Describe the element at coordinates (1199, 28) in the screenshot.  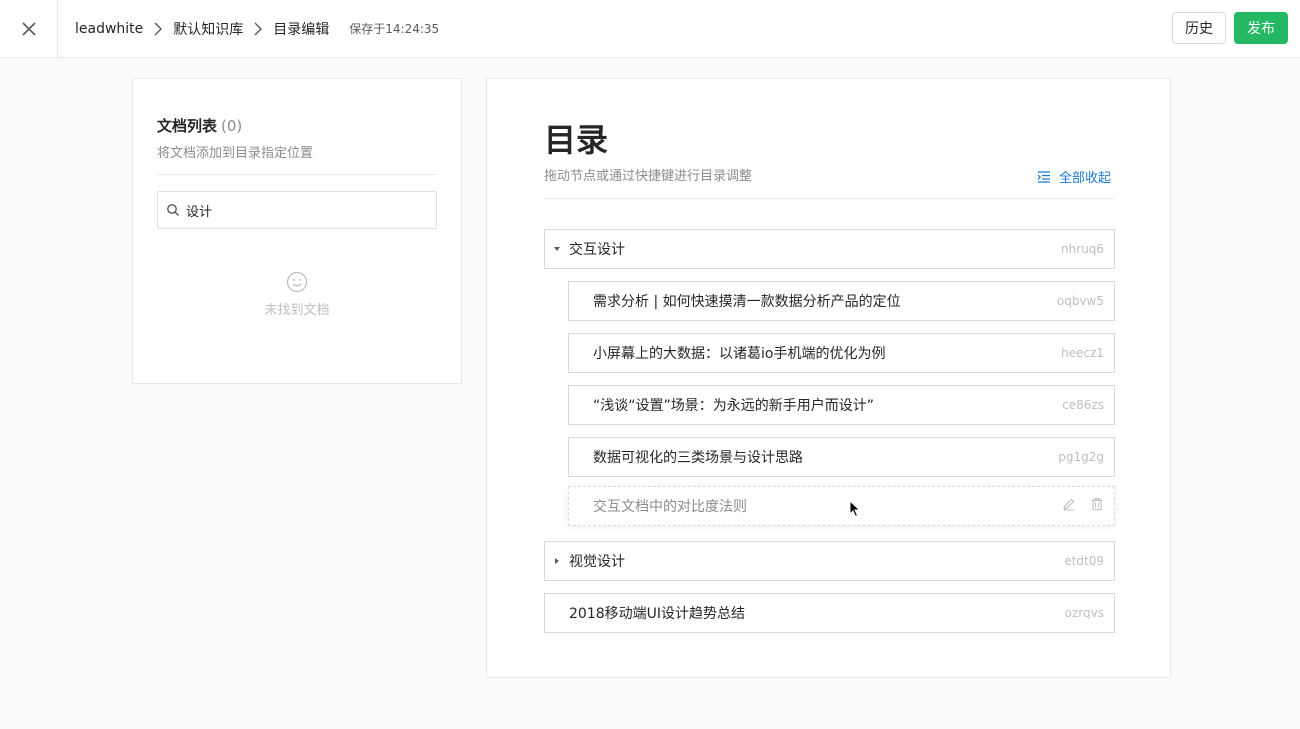
I see `history-button: 历史` at that location.